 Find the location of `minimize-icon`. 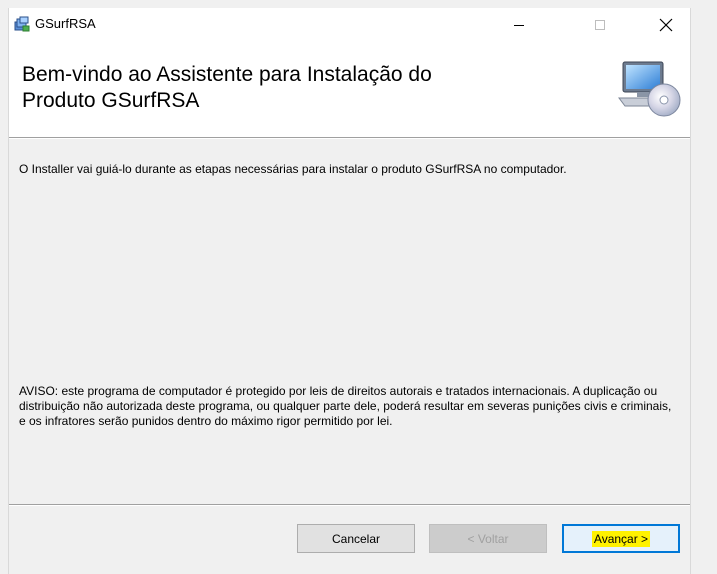

minimize-icon is located at coordinates (519, 25).